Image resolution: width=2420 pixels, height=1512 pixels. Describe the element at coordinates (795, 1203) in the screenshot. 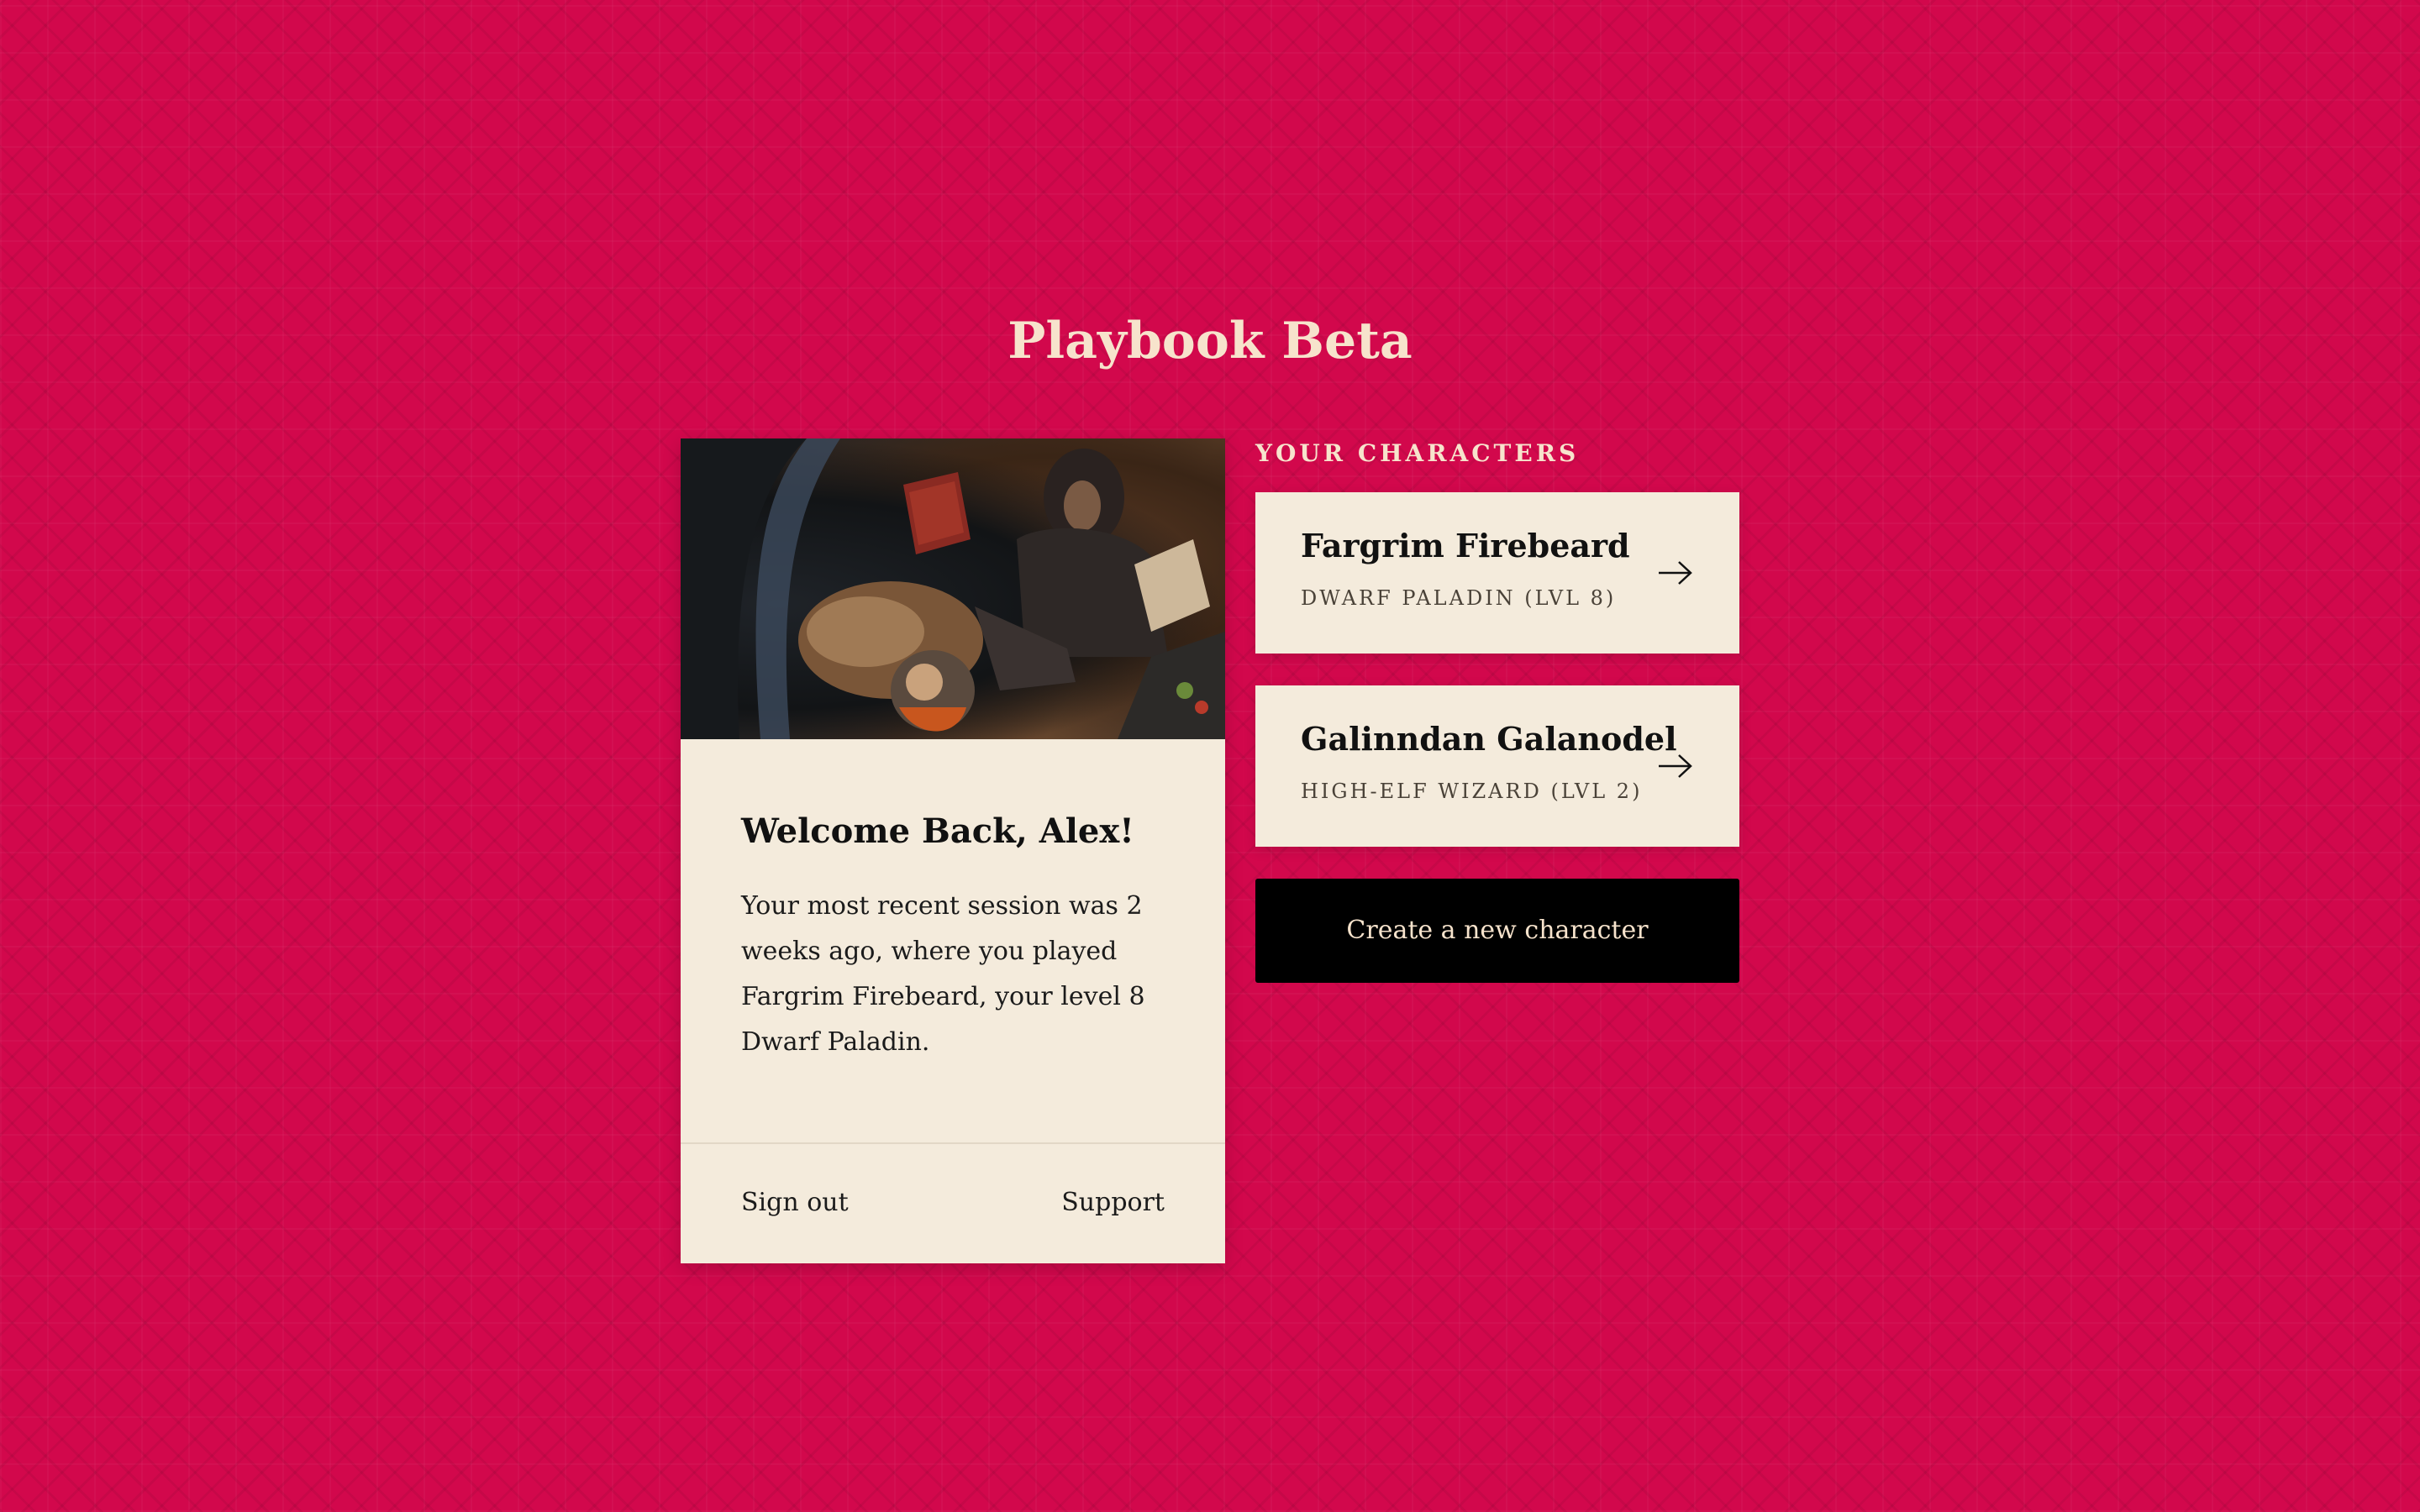

I see `sign-out-link: Sign out` at that location.